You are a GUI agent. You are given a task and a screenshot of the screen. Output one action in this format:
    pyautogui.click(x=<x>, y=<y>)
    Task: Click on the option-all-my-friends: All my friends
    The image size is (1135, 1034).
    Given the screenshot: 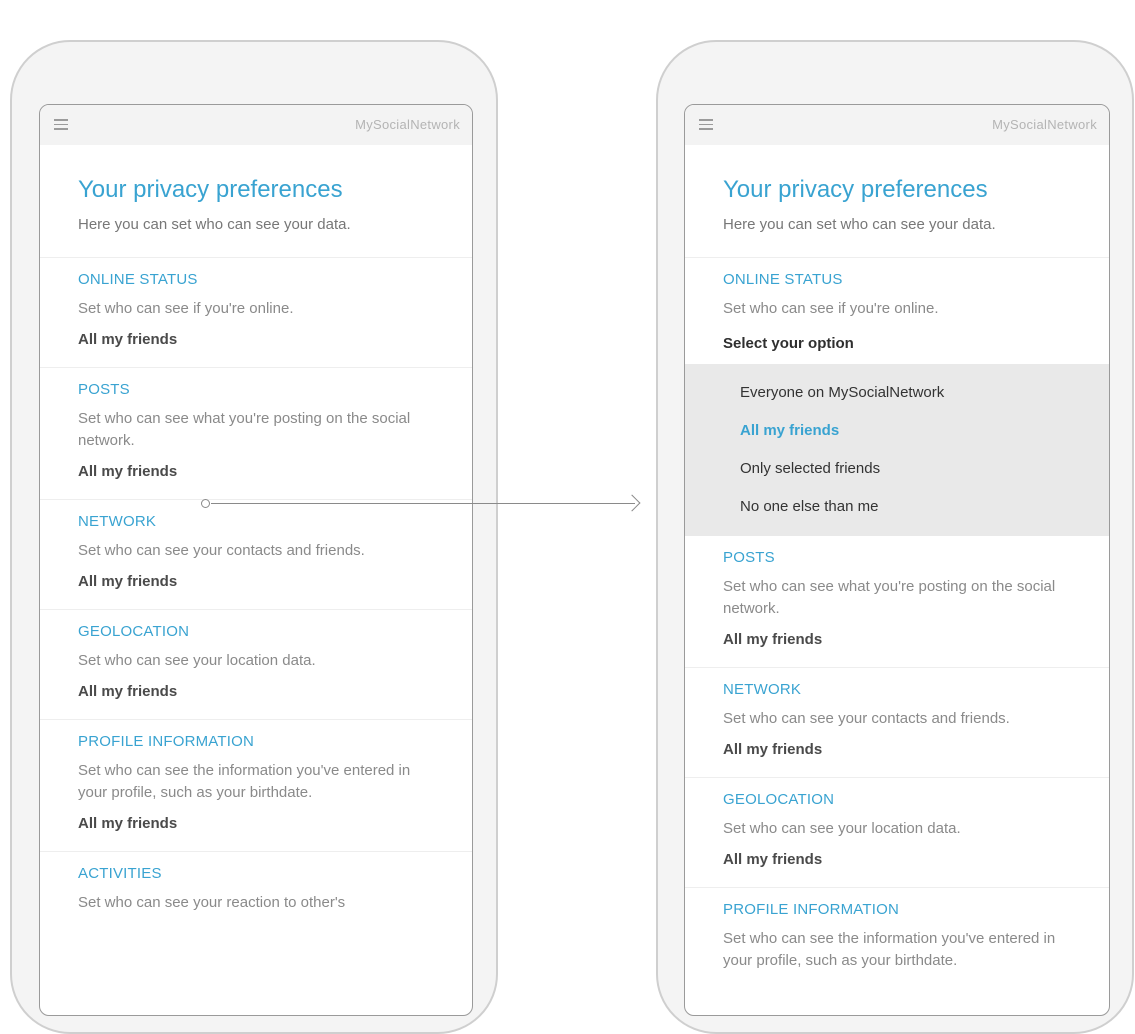 What is the action you would take?
    pyautogui.click(x=924, y=431)
    